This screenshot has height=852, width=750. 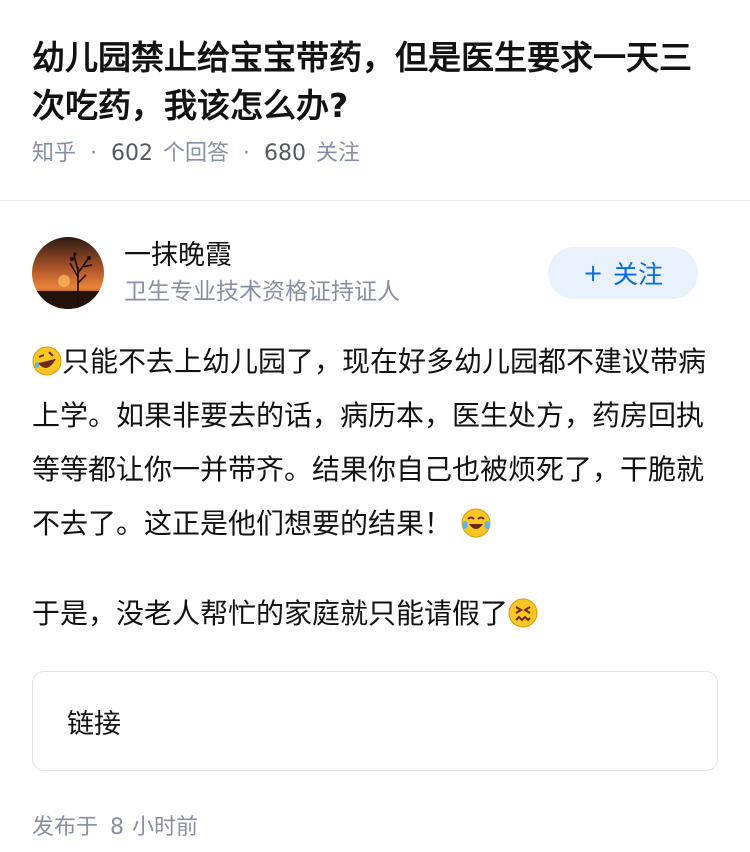 What do you see at coordinates (476, 523) in the screenshot?
I see `tears-of-joy-emoji-icon` at bounding box center [476, 523].